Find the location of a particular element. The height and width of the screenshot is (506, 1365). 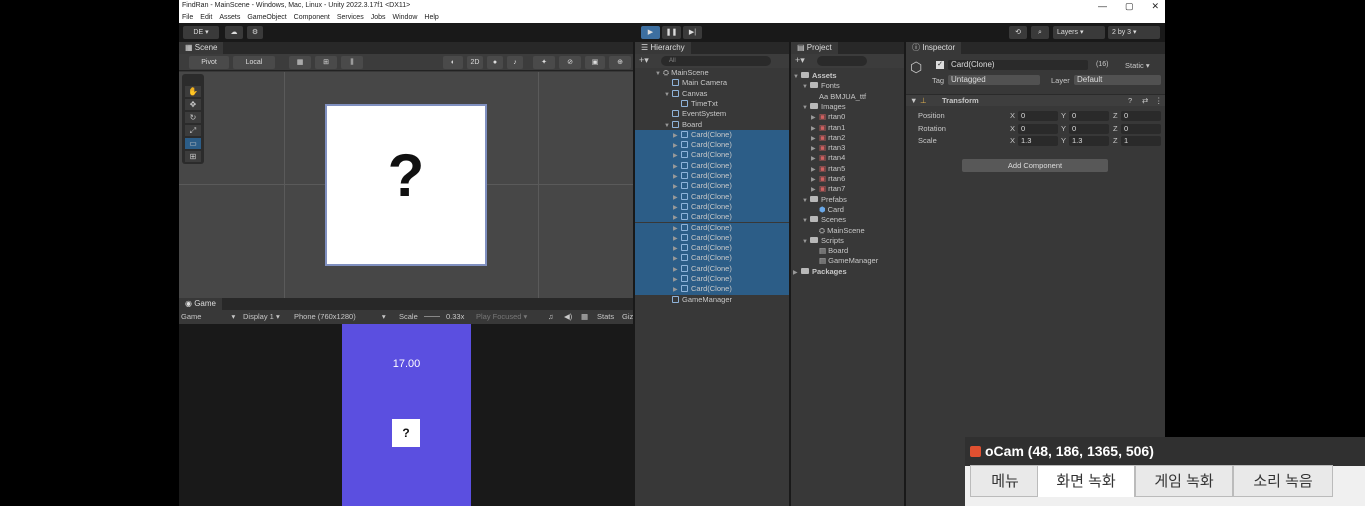

ocam-tab-sound-record: 소리 녹음 is located at coordinates (1283, 481).